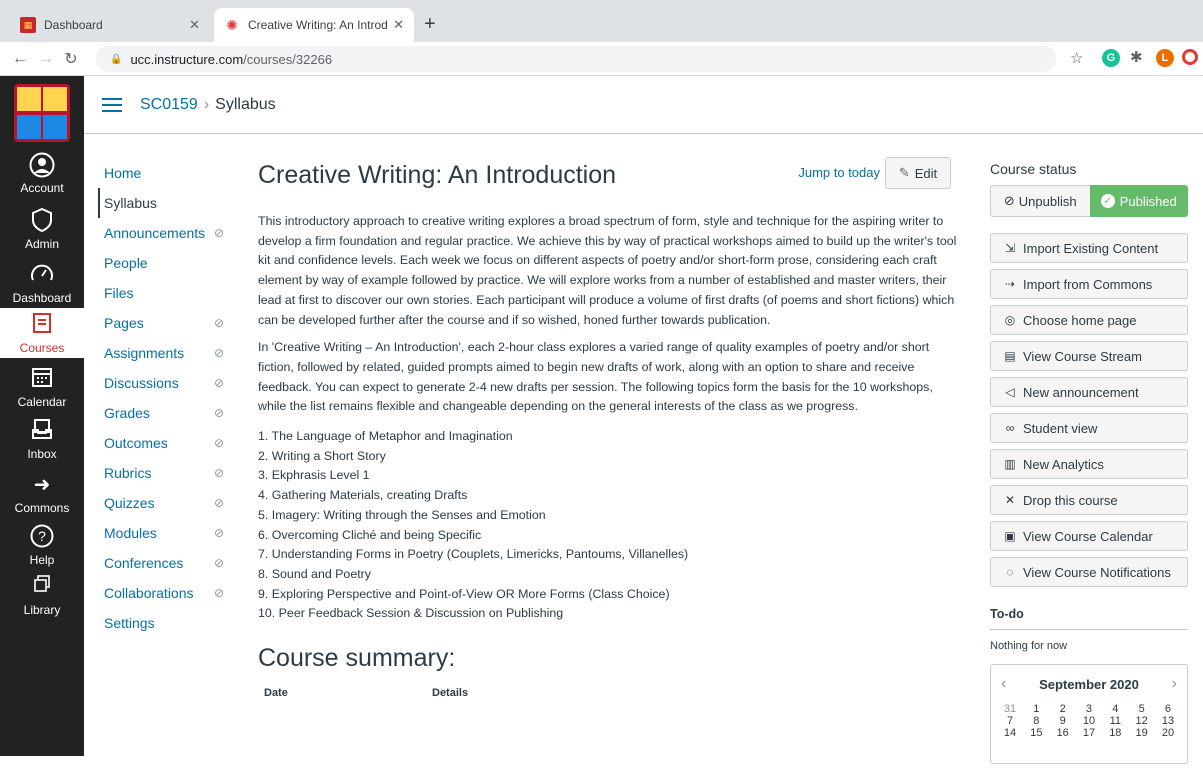  What do you see at coordinates (1063, 721) in the screenshot?
I see `calendar-day: 9` at bounding box center [1063, 721].